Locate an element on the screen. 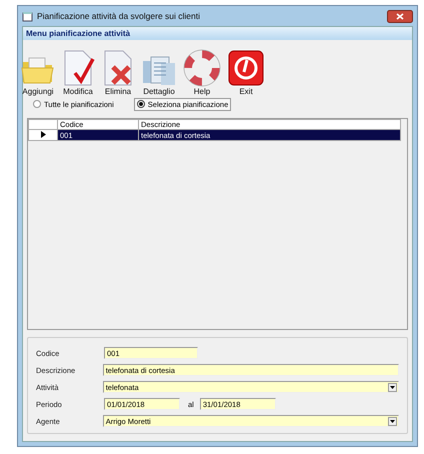 Image resolution: width=424 pixels, height=454 pixels. power-icon is located at coordinates (246, 68).